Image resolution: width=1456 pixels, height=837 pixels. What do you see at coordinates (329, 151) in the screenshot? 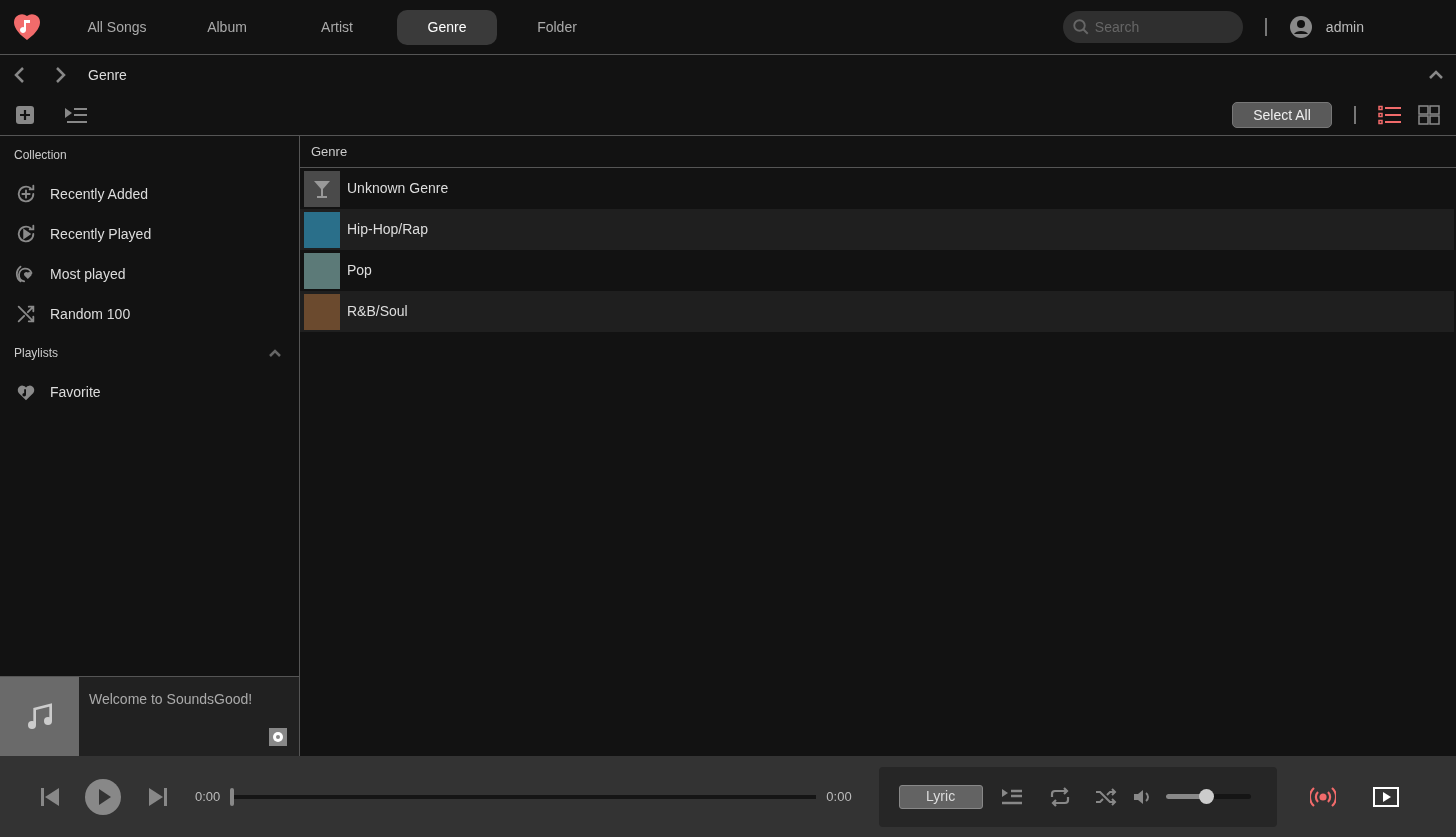
I see `column-header: Genre` at bounding box center [329, 151].